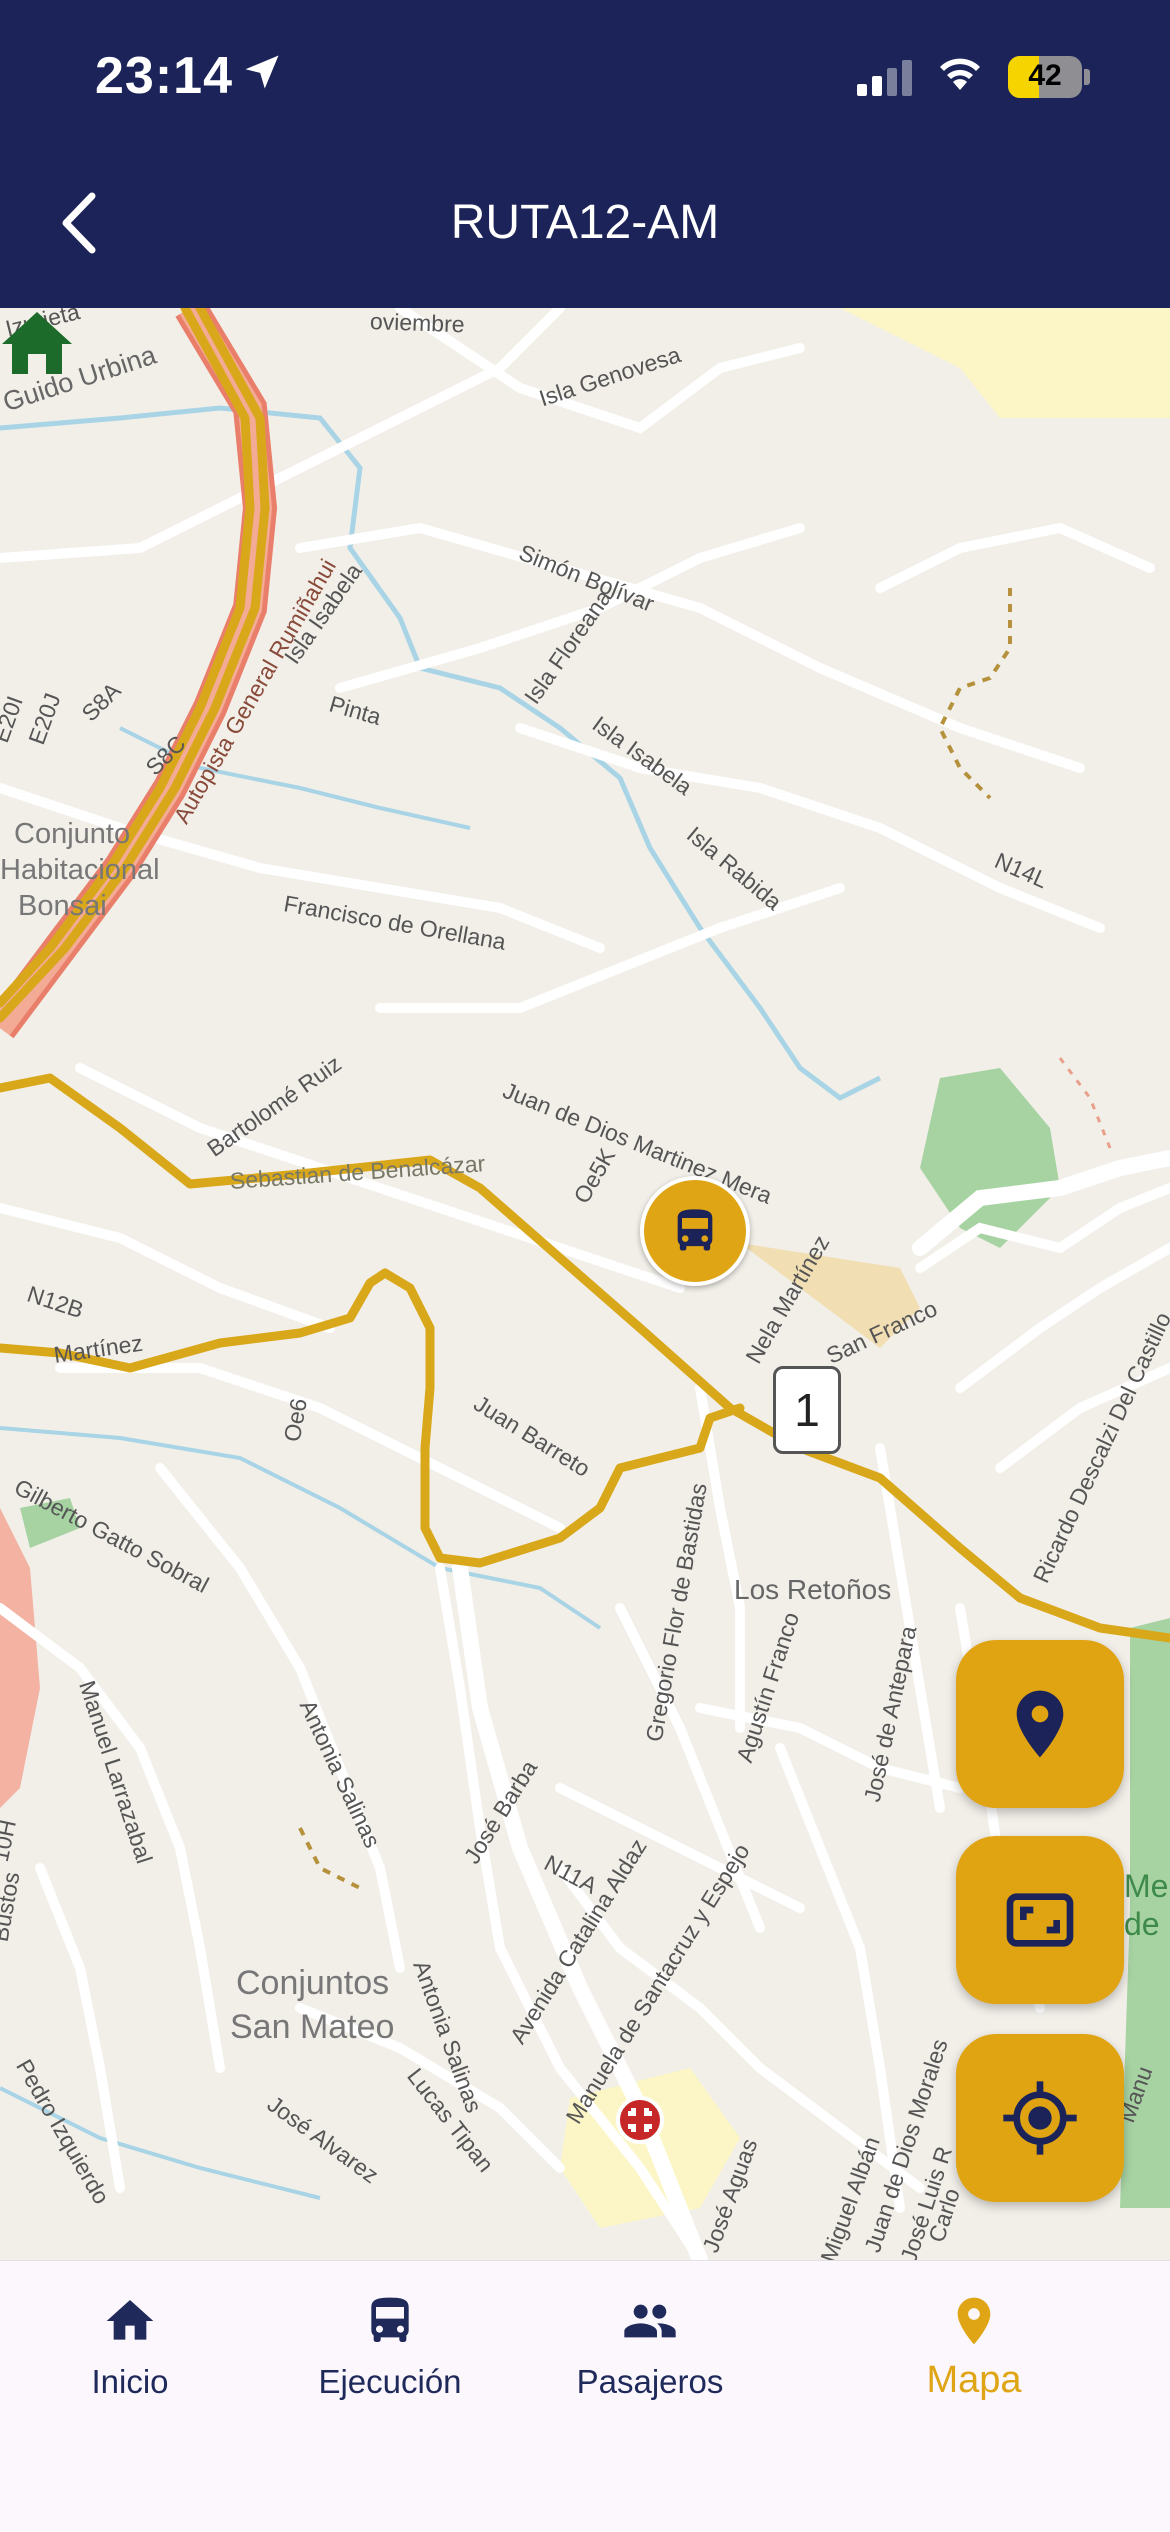 This screenshot has width=1170, height=2532. Describe the element at coordinates (813, 1589) in the screenshot. I see `map-label: Los Retoños` at that location.